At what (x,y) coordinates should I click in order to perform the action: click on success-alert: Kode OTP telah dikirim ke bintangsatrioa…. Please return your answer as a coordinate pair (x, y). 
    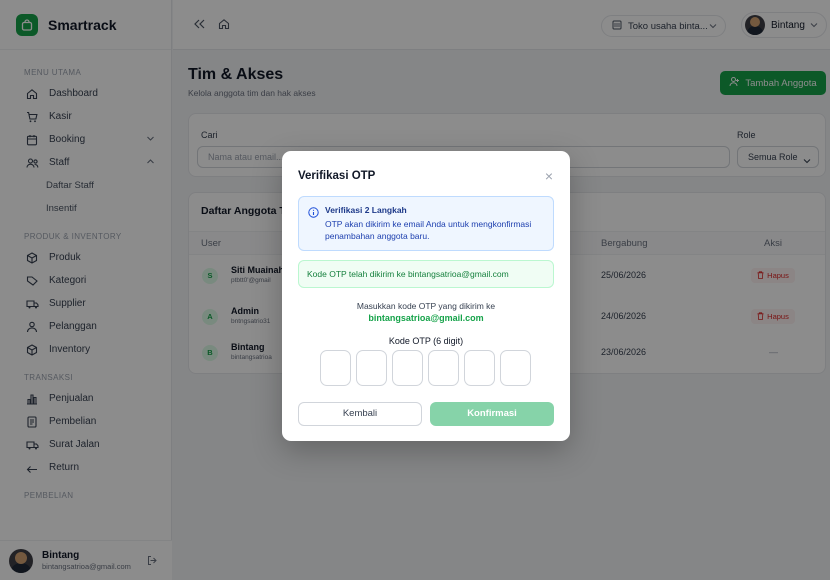
    Looking at the image, I should click on (426, 274).